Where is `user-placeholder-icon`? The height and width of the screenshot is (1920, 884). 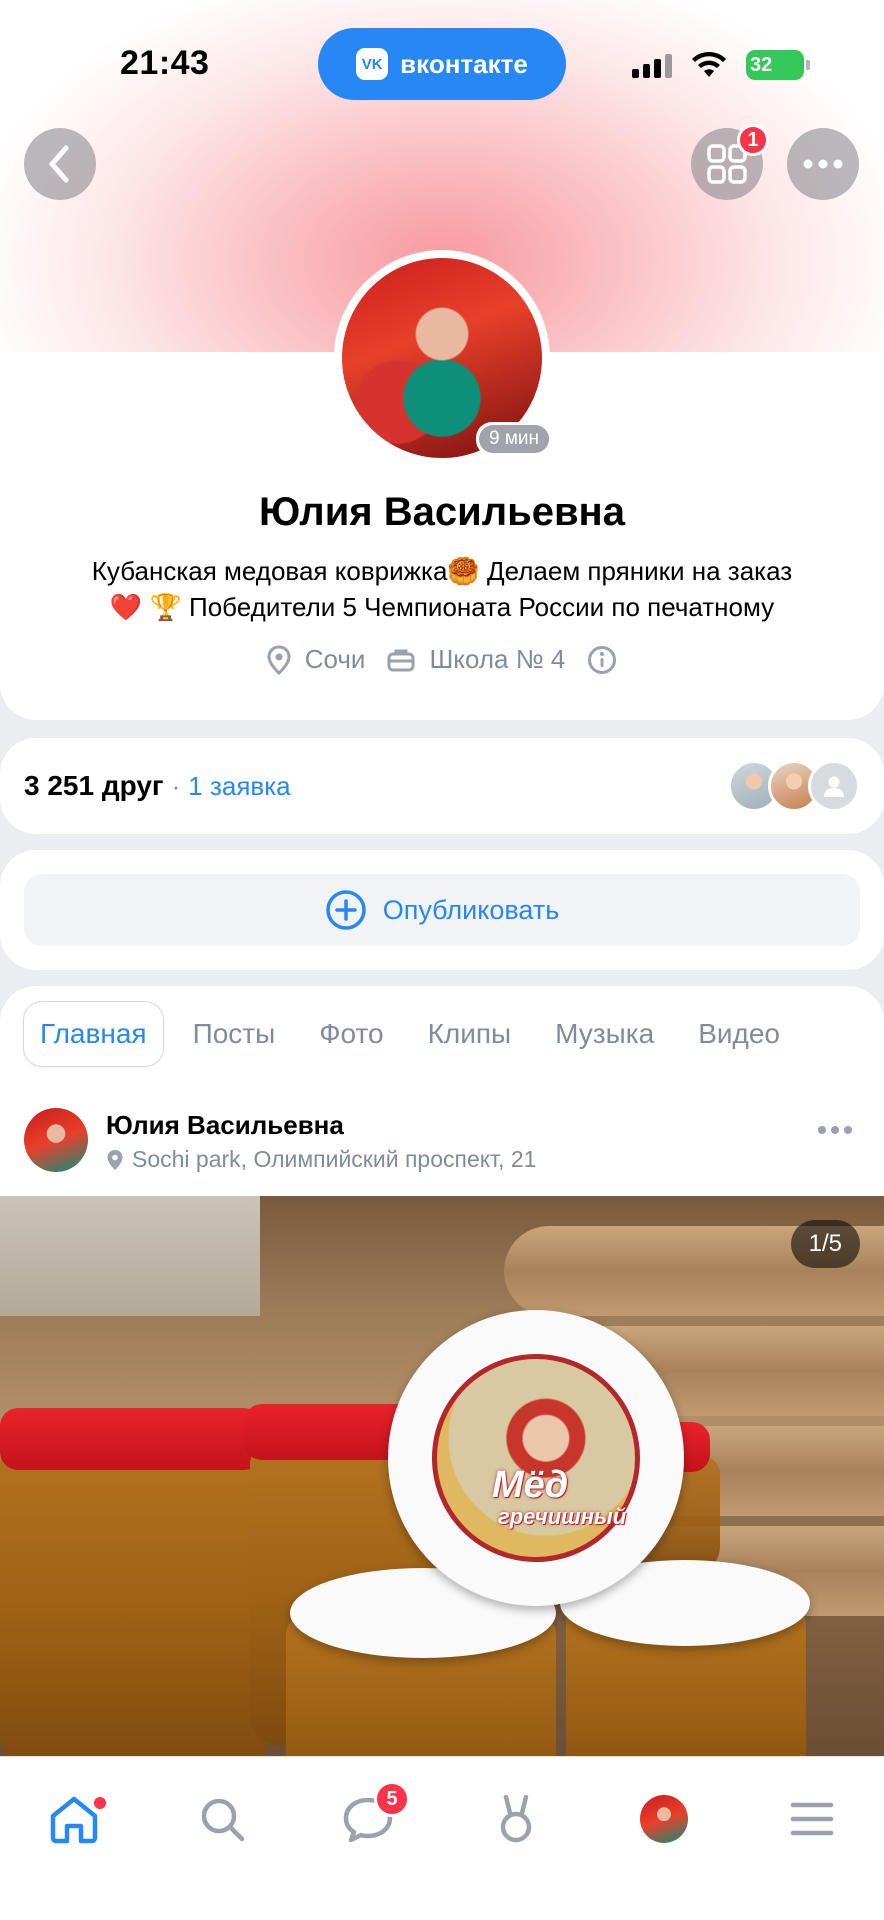
user-placeholder-icon is located at coordinates (834, 786).